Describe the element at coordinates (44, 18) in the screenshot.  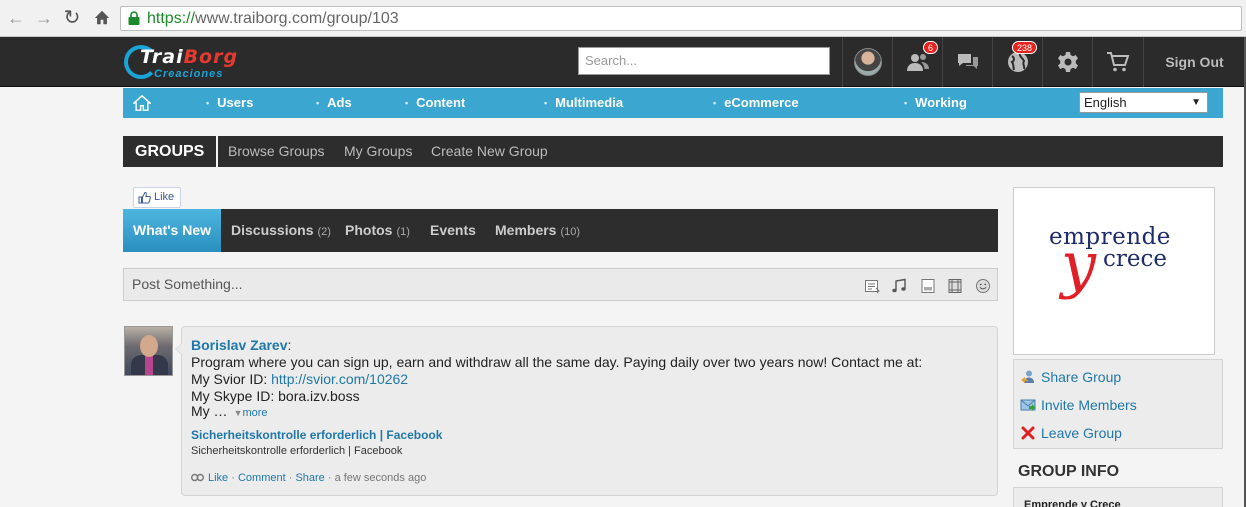
I see `forward-arrow-icon: →` at that location.